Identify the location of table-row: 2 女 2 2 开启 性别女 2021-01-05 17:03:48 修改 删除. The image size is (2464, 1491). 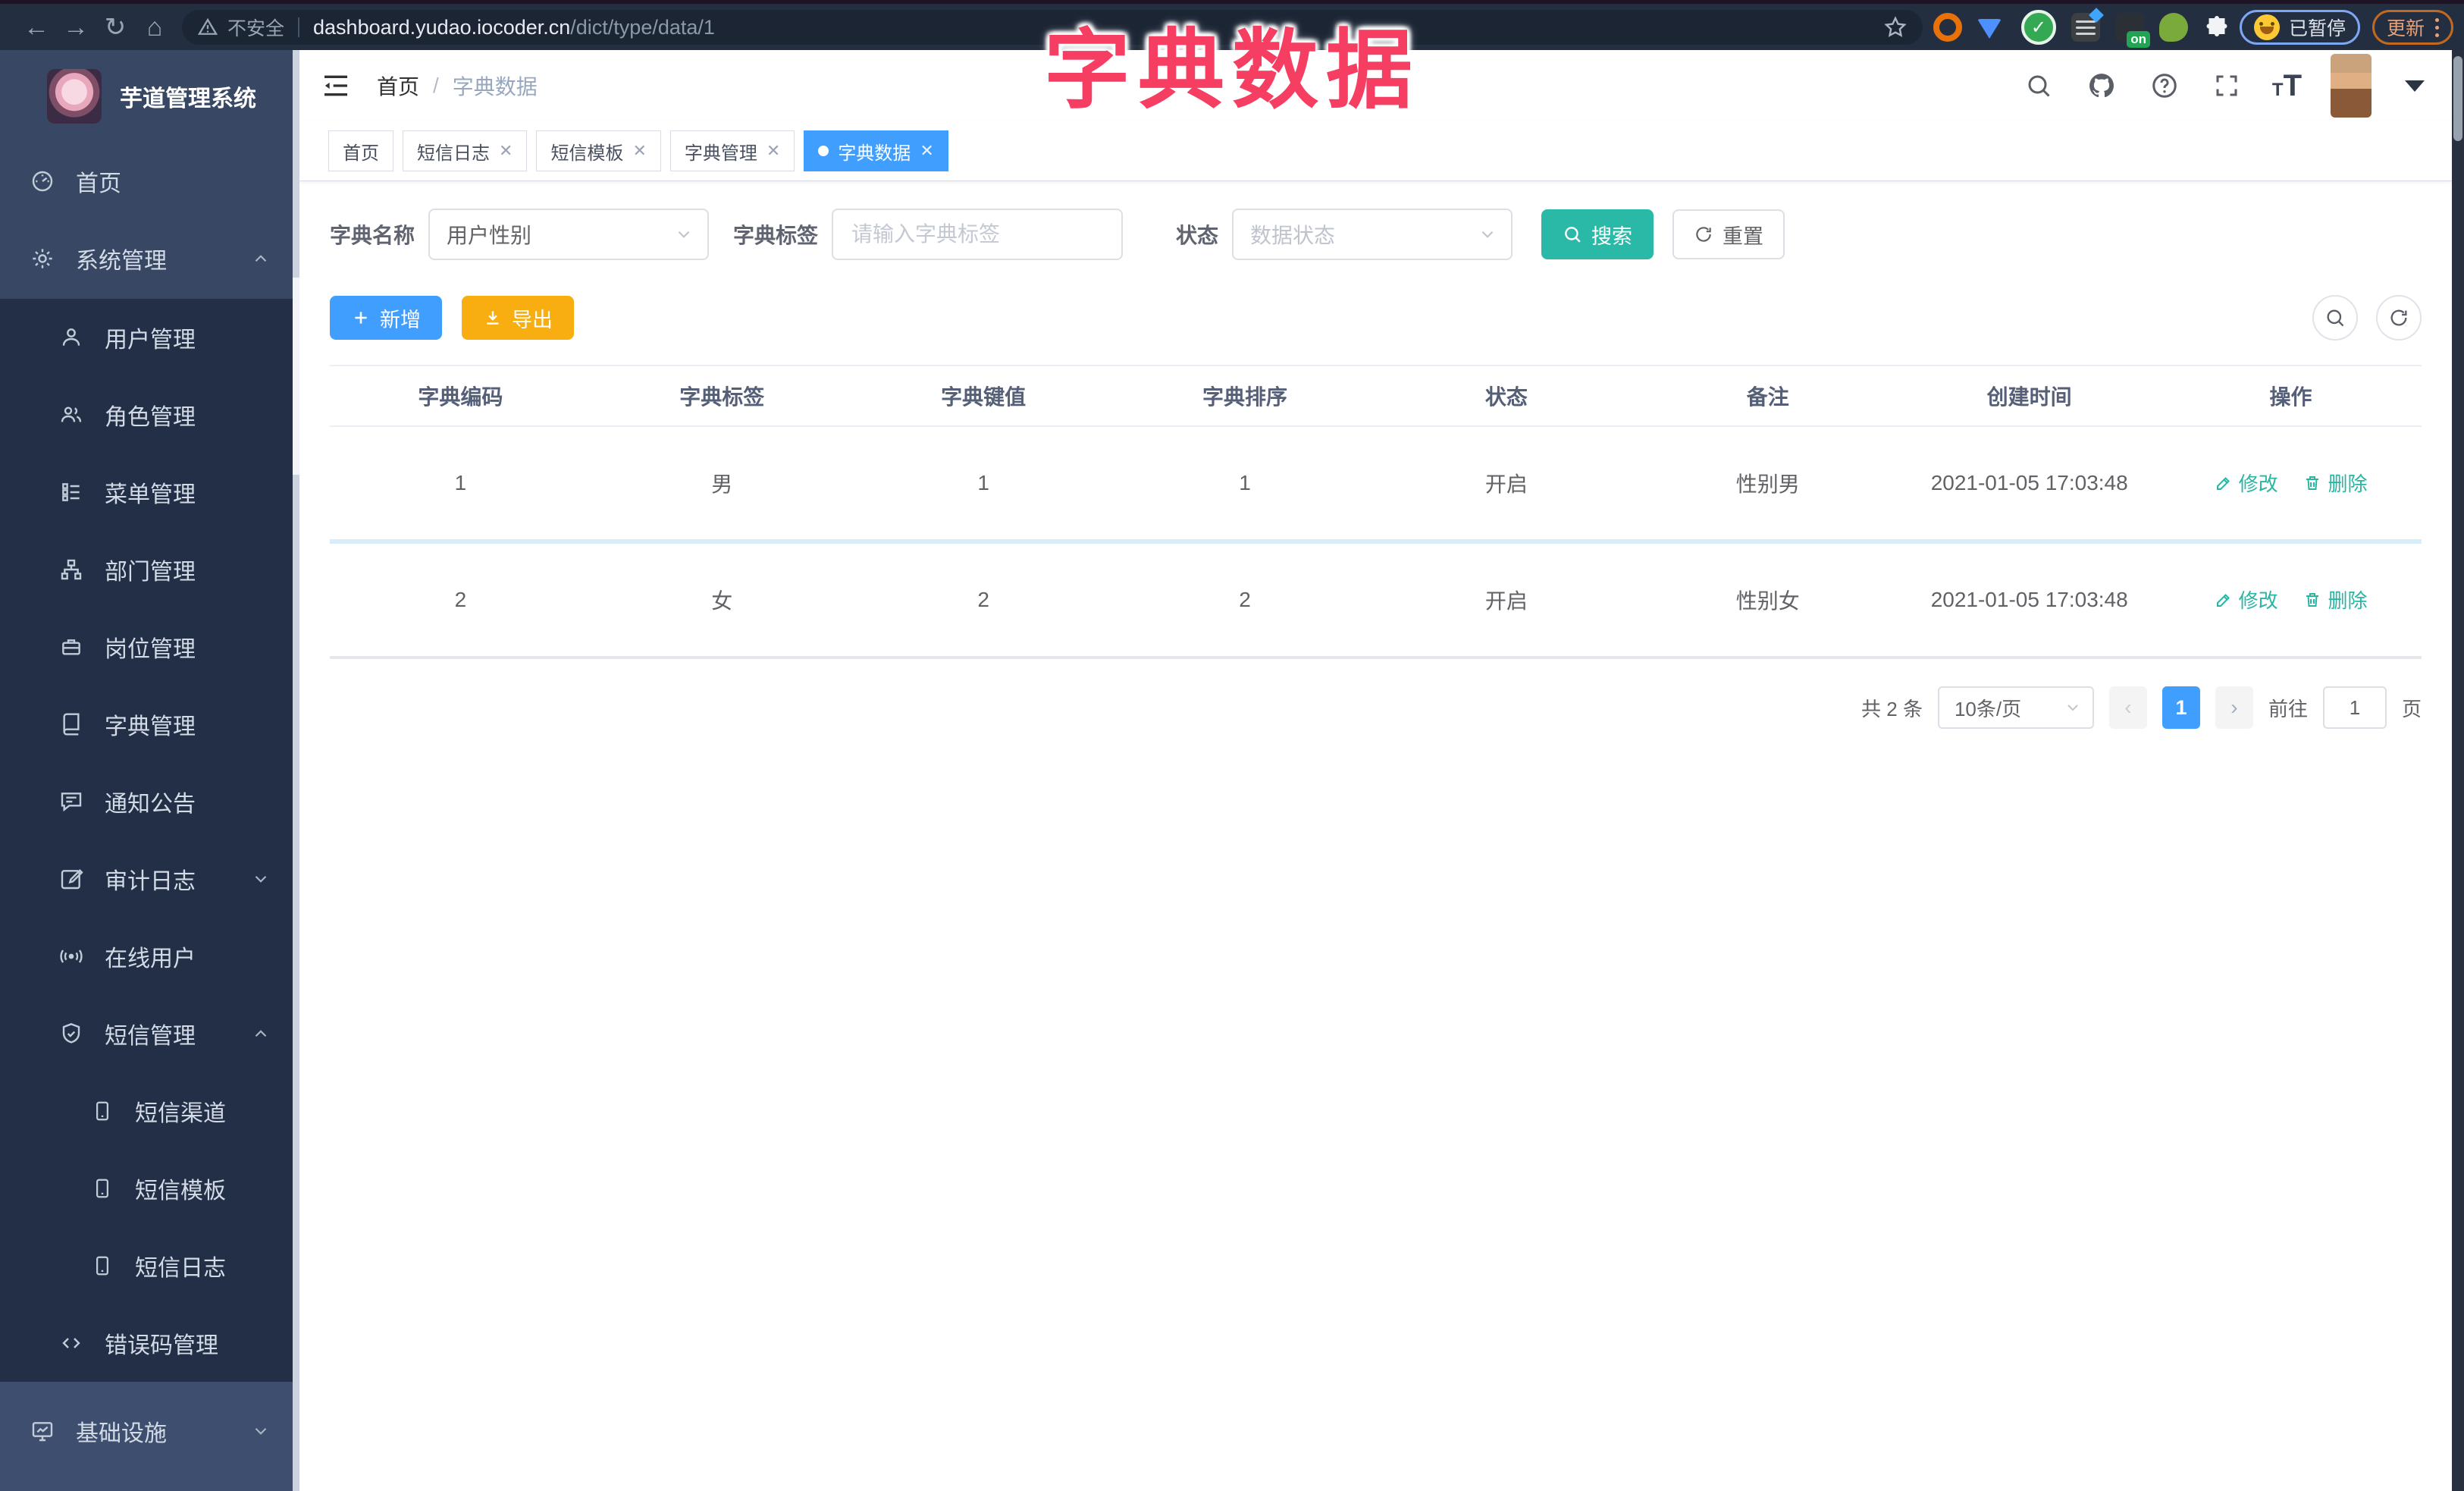
(1376, 600).